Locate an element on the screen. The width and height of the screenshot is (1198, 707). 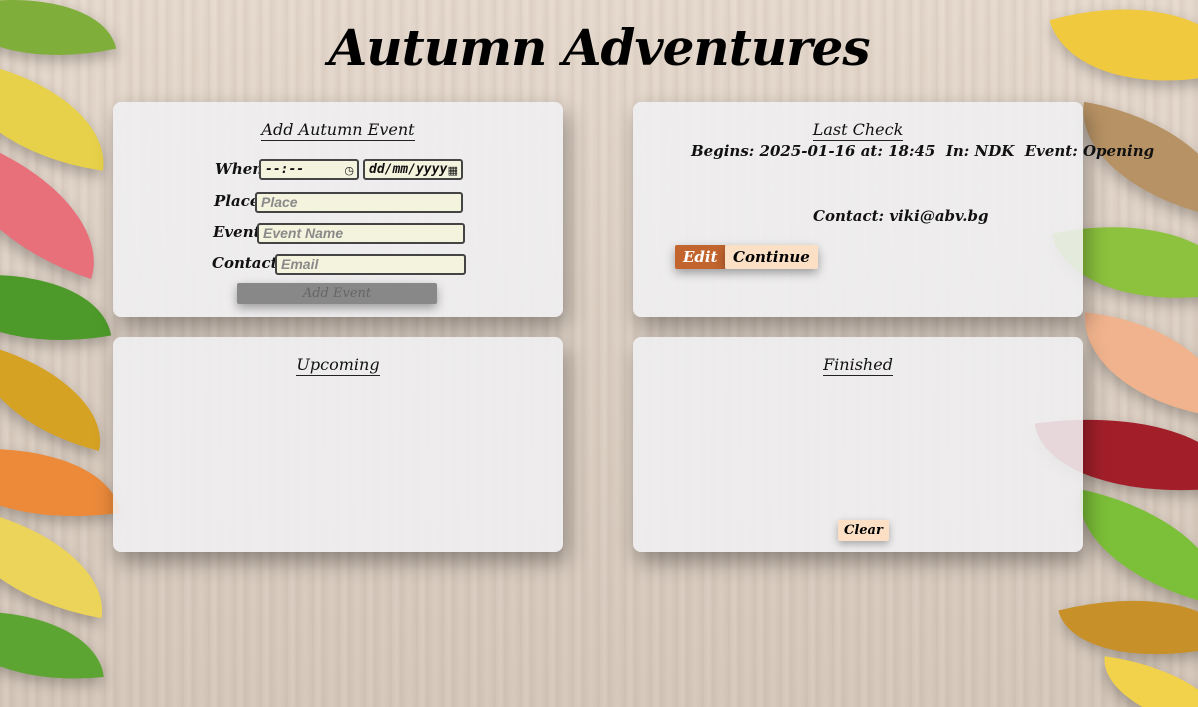
add-event-button: Add Event is located at coordinates (337, 293).